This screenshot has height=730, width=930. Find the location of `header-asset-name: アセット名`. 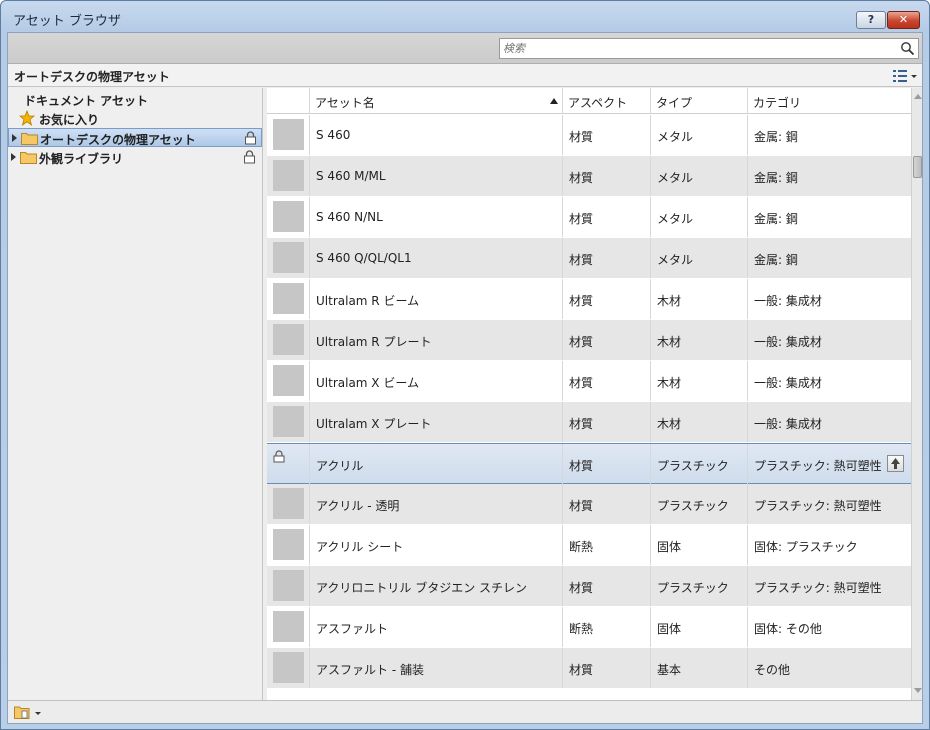

header-asset-name: アセット名 is located at coordinates (435, 101).